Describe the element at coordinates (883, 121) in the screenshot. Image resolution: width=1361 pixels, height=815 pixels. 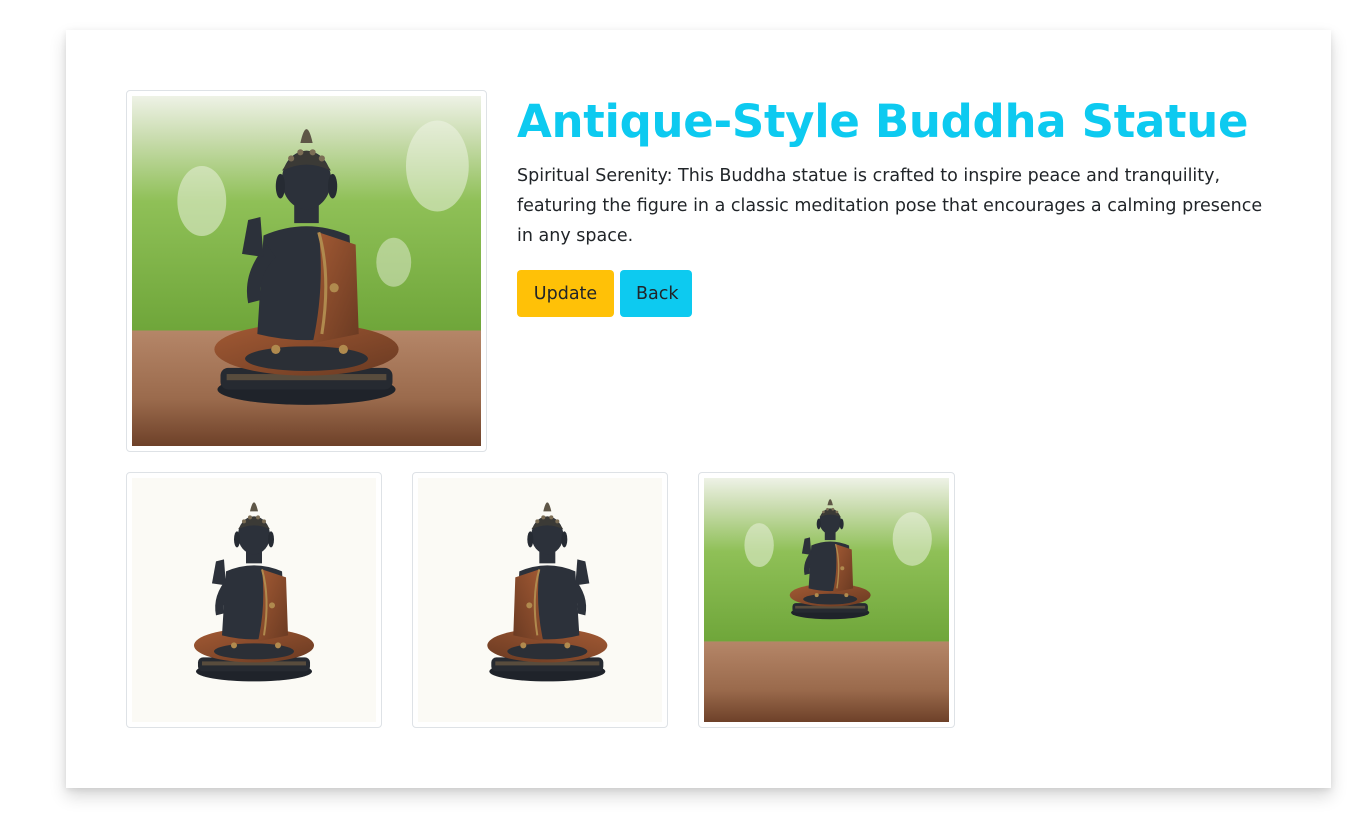
I see `product-title: Antique-Style Buddha Statue` at that location.